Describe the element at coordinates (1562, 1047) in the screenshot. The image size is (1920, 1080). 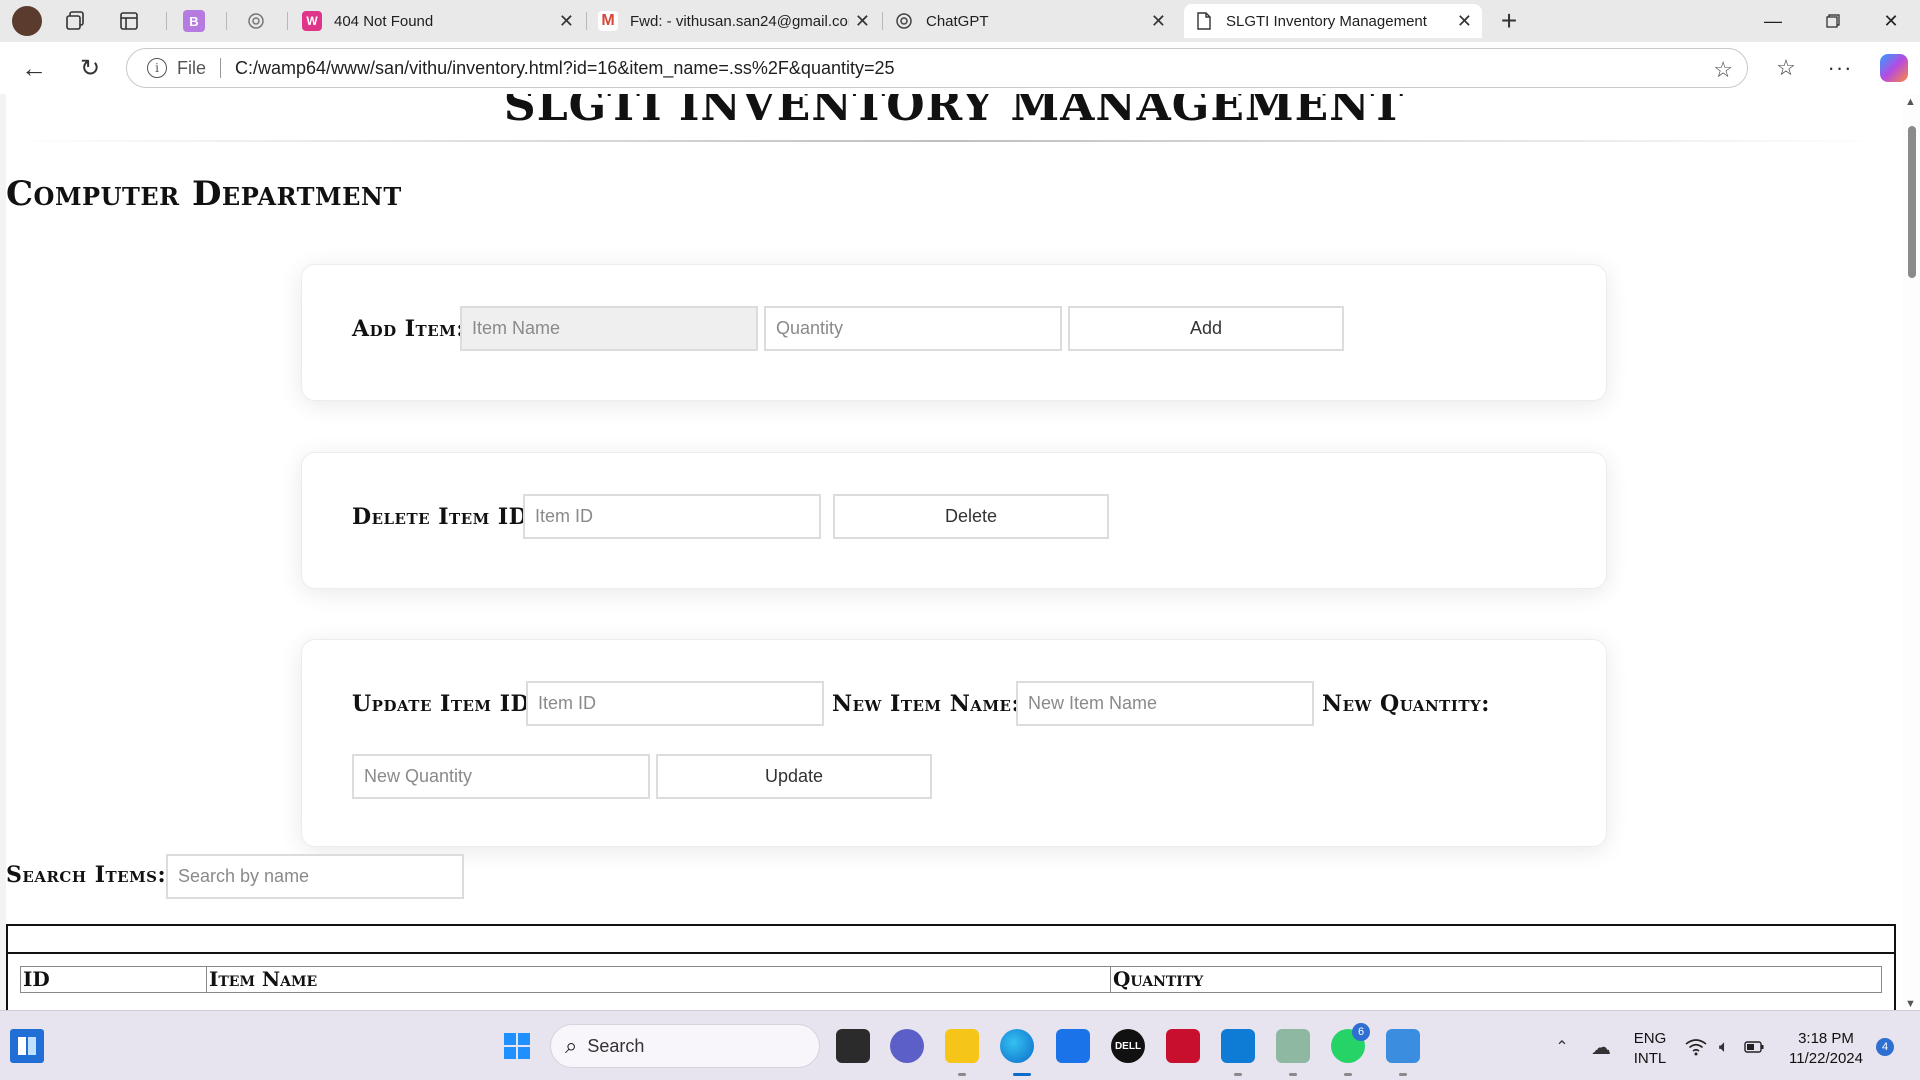
I see `chevron-up-icon: ⌃` at that location.